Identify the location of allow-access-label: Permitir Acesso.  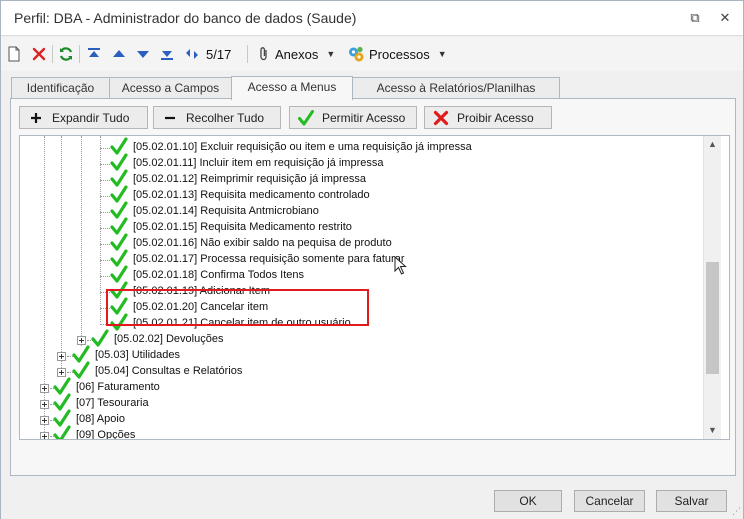
(364, 117).